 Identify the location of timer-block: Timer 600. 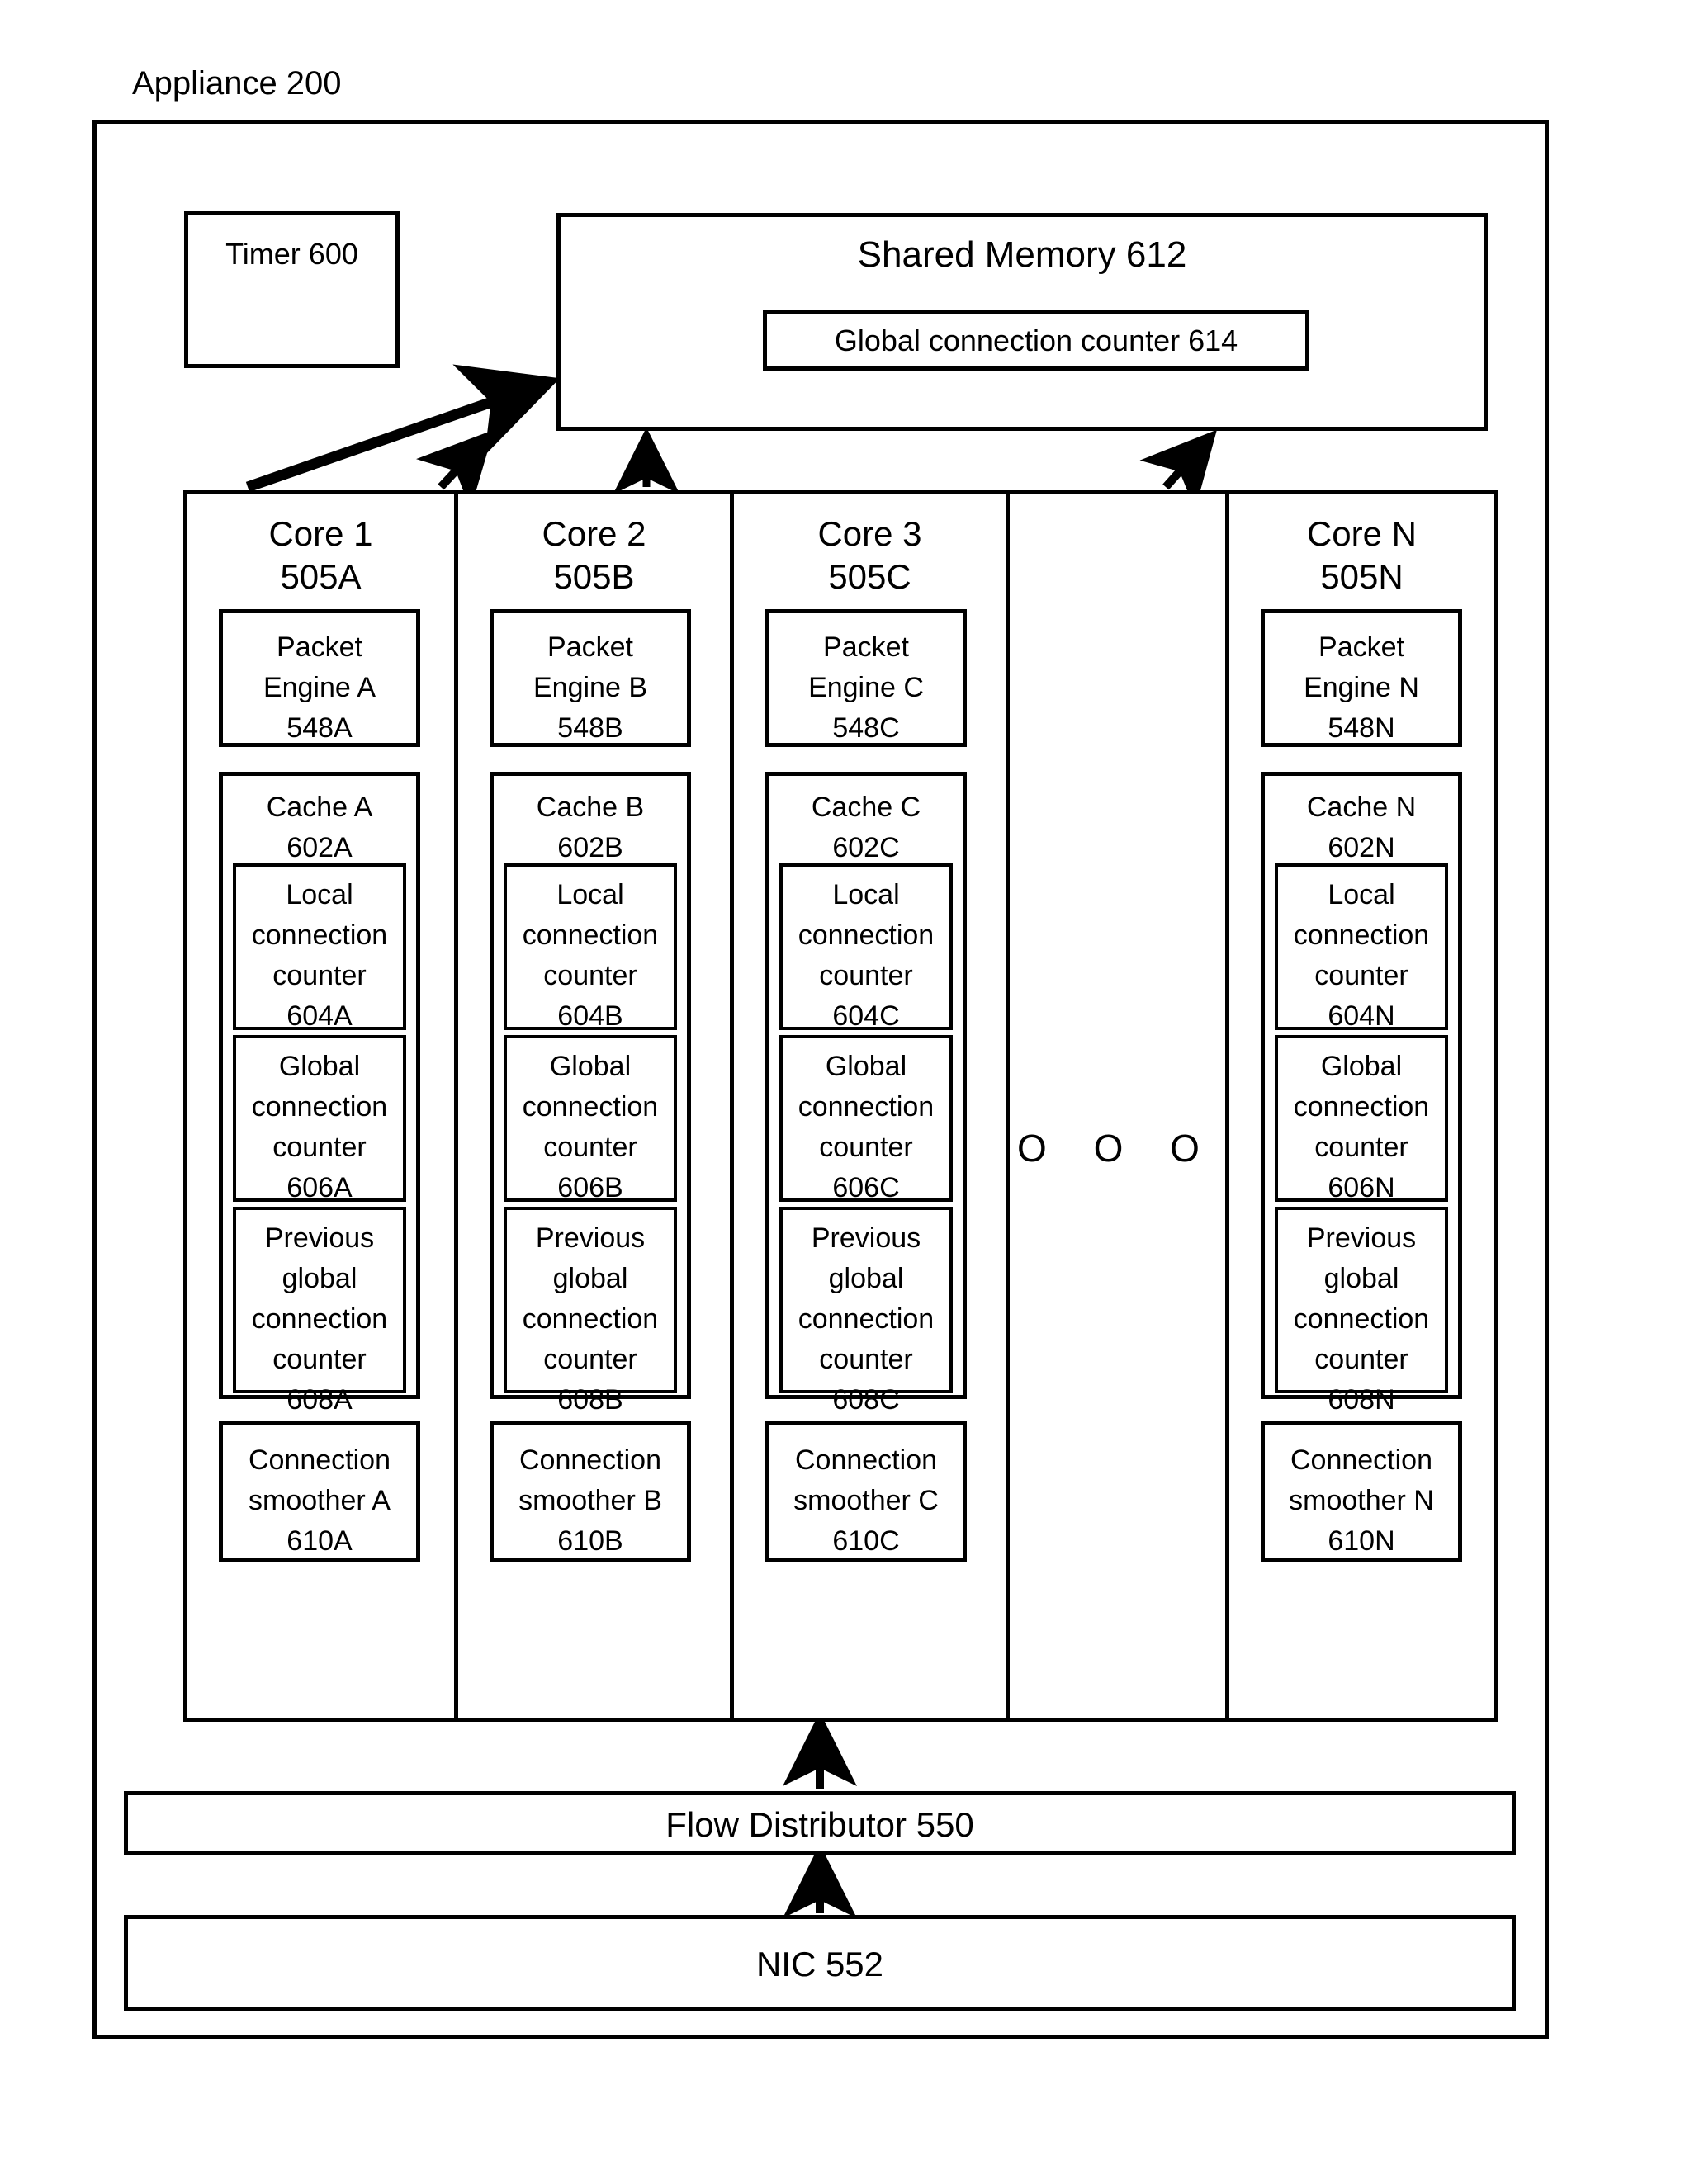
(292, 289).